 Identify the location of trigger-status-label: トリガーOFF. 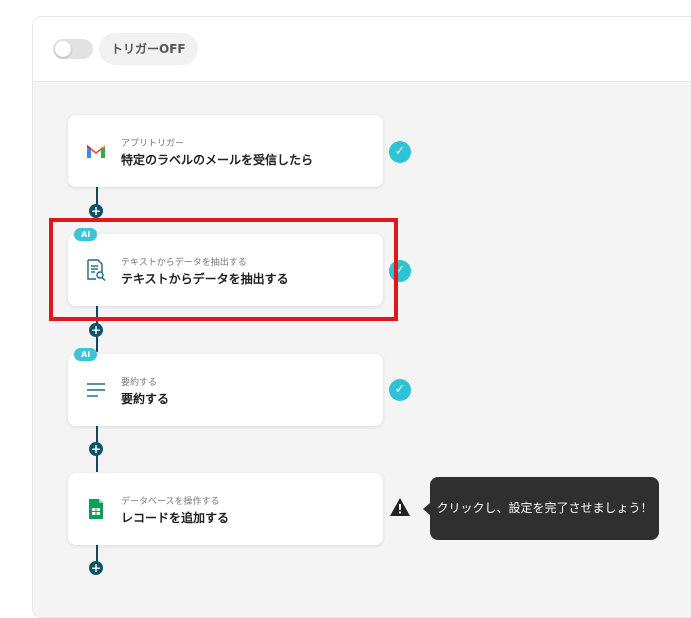
(148, 49).